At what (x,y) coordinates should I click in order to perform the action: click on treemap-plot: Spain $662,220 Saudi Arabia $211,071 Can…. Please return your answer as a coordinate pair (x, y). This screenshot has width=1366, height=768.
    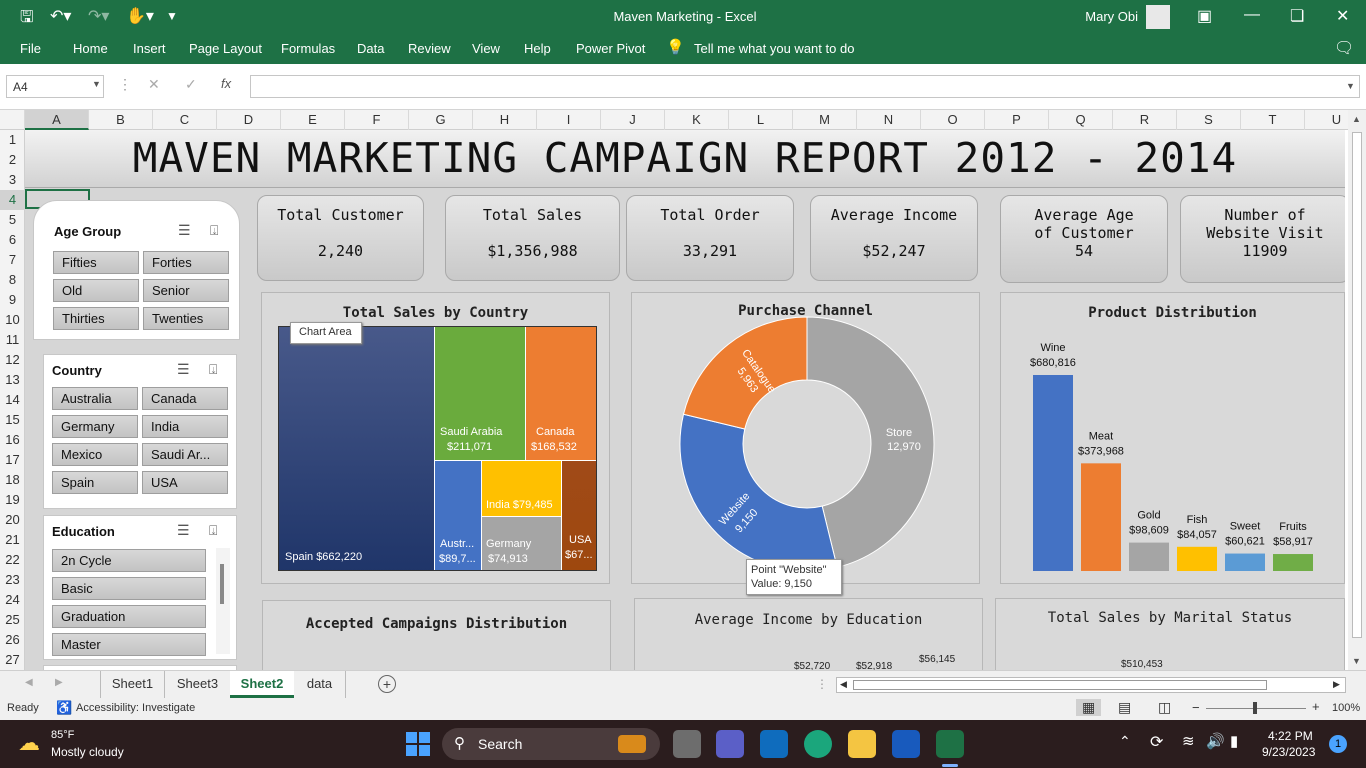
    Looking at the image, I should click on (437, 448).